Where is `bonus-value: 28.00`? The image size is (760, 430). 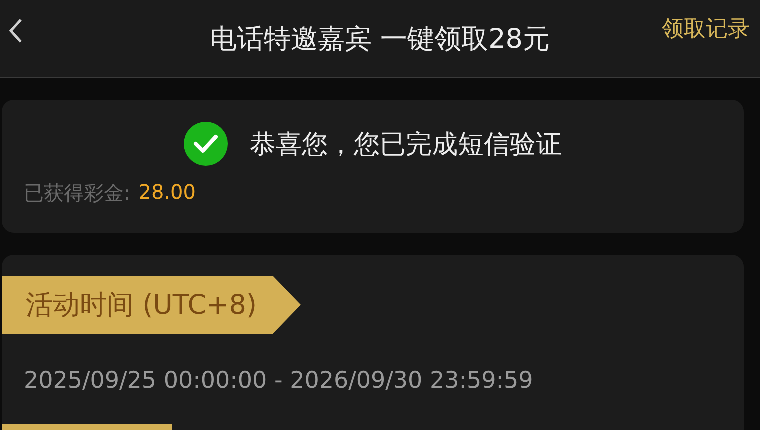
bonus-value: 28.00 is located at coordinates (167, 193).